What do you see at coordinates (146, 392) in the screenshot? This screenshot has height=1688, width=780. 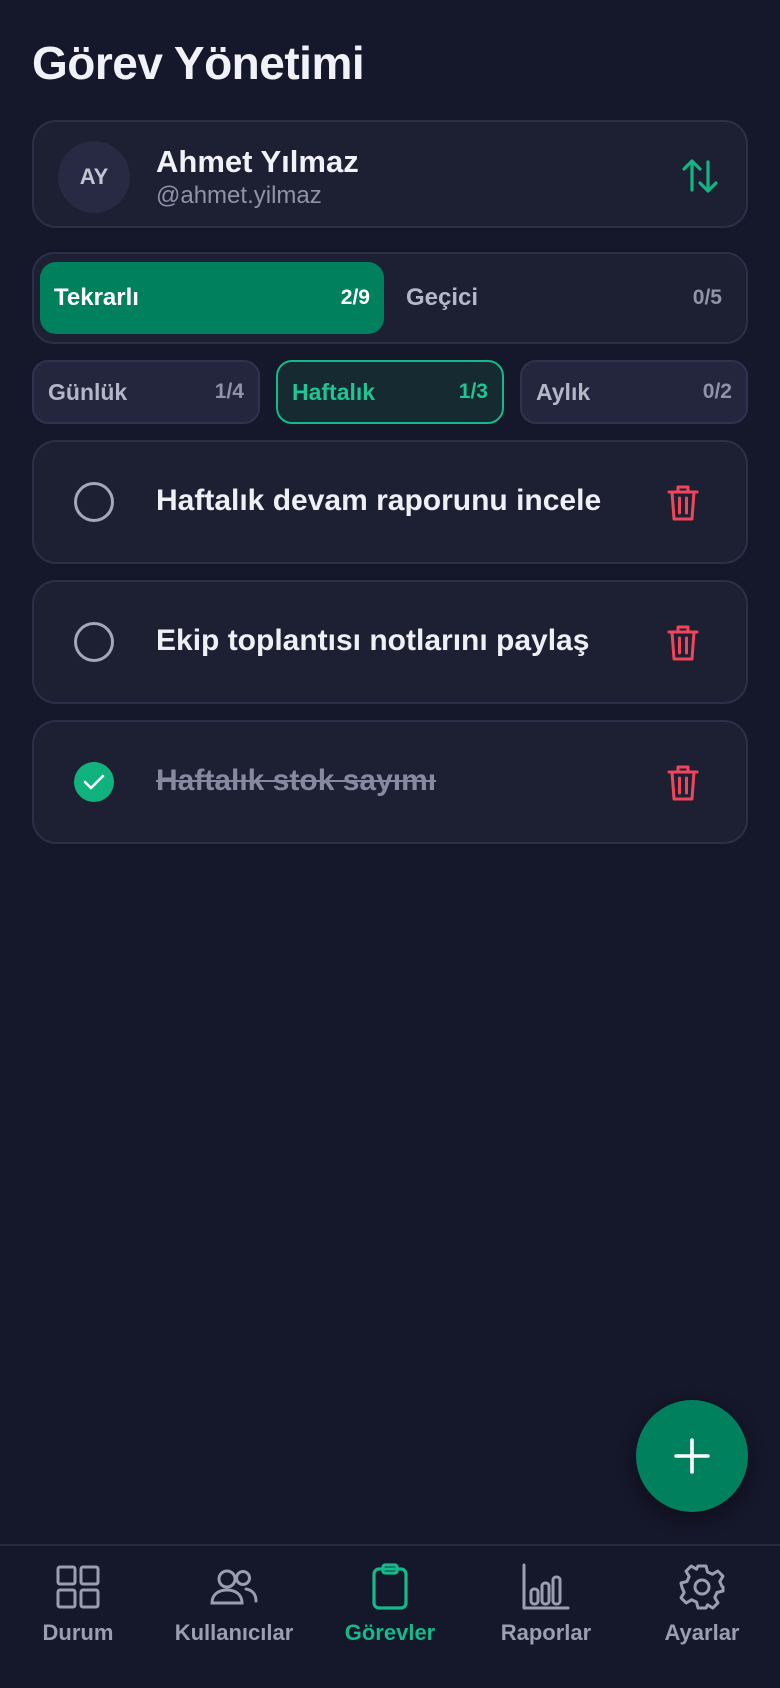 I see `subtab-daily: Günlük 1/4` at bounding box center [146, 392].